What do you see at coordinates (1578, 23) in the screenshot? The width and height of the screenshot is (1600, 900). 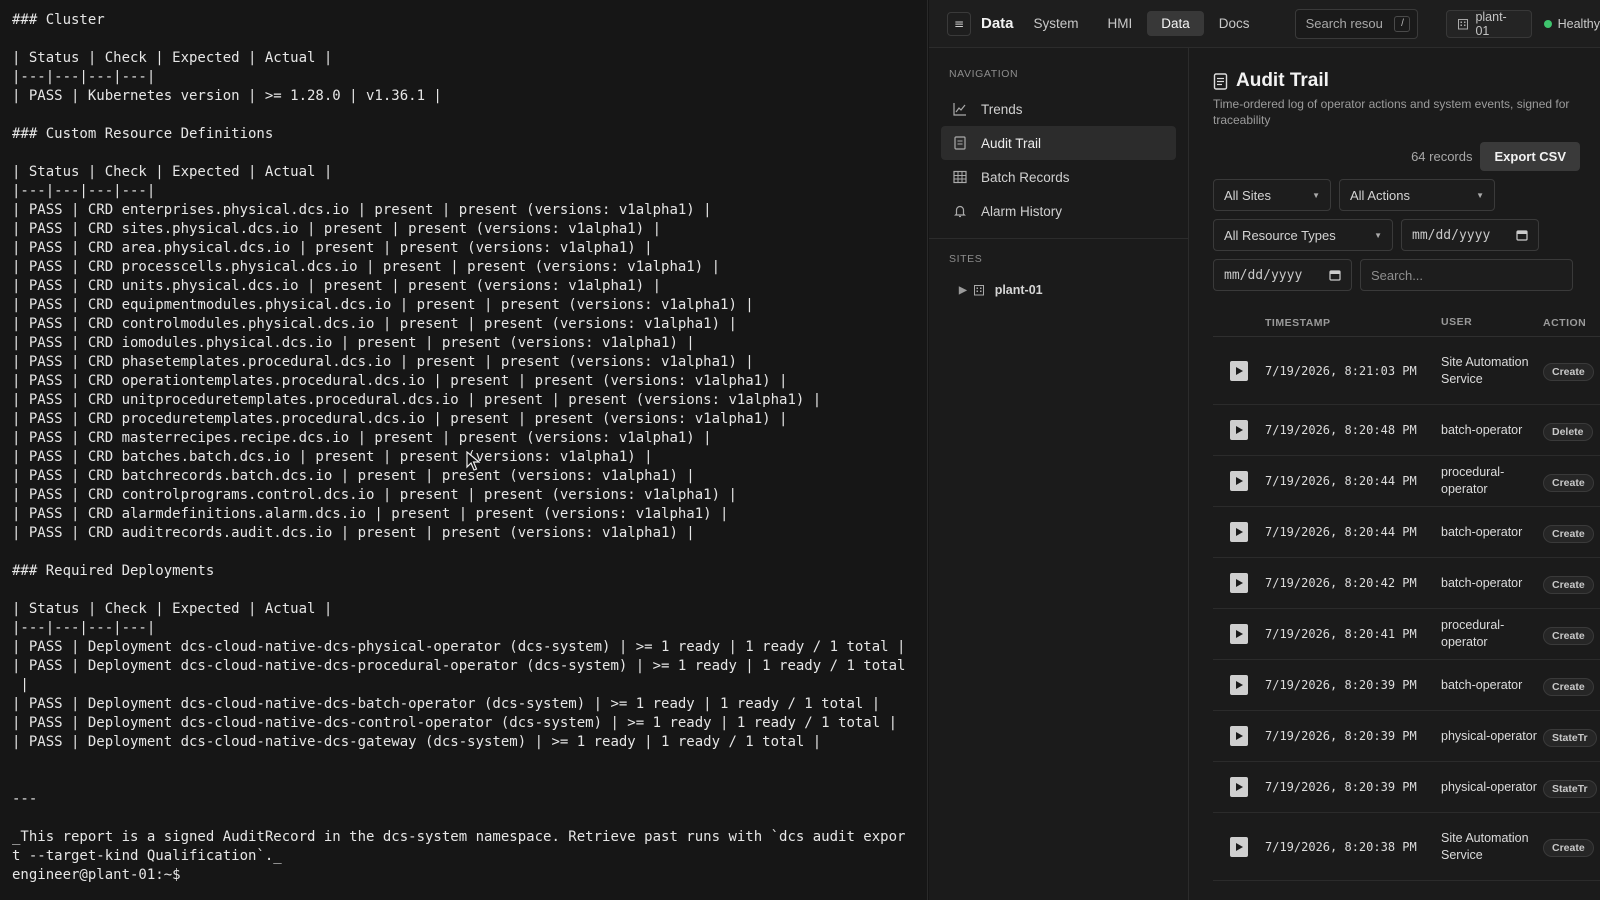 I see `health-label: Healthy` at bounding box center [1578, 23].